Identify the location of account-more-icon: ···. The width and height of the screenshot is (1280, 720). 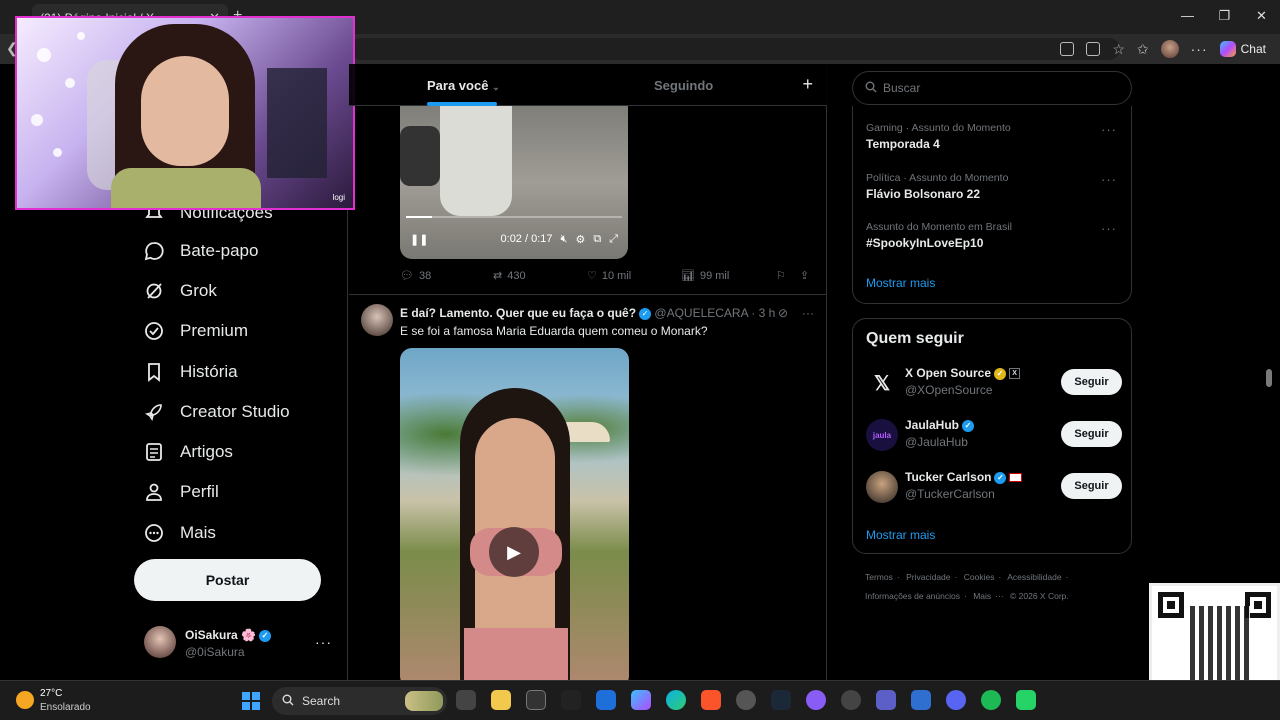
(323, 642).